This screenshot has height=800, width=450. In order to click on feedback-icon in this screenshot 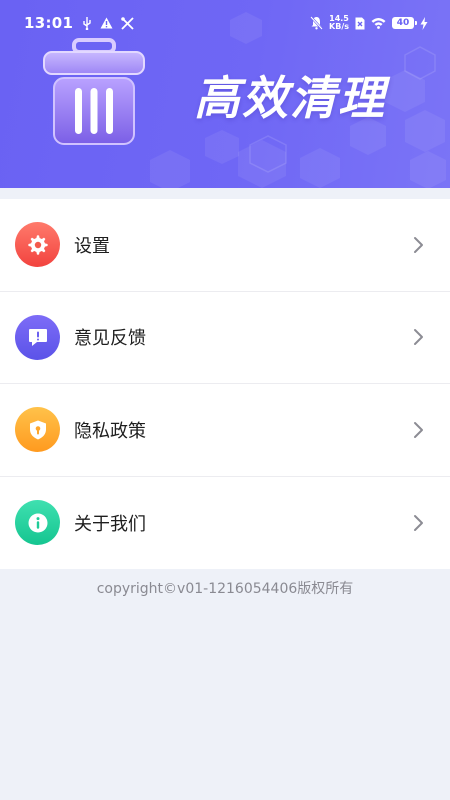, I will do `click(37, 338)`.